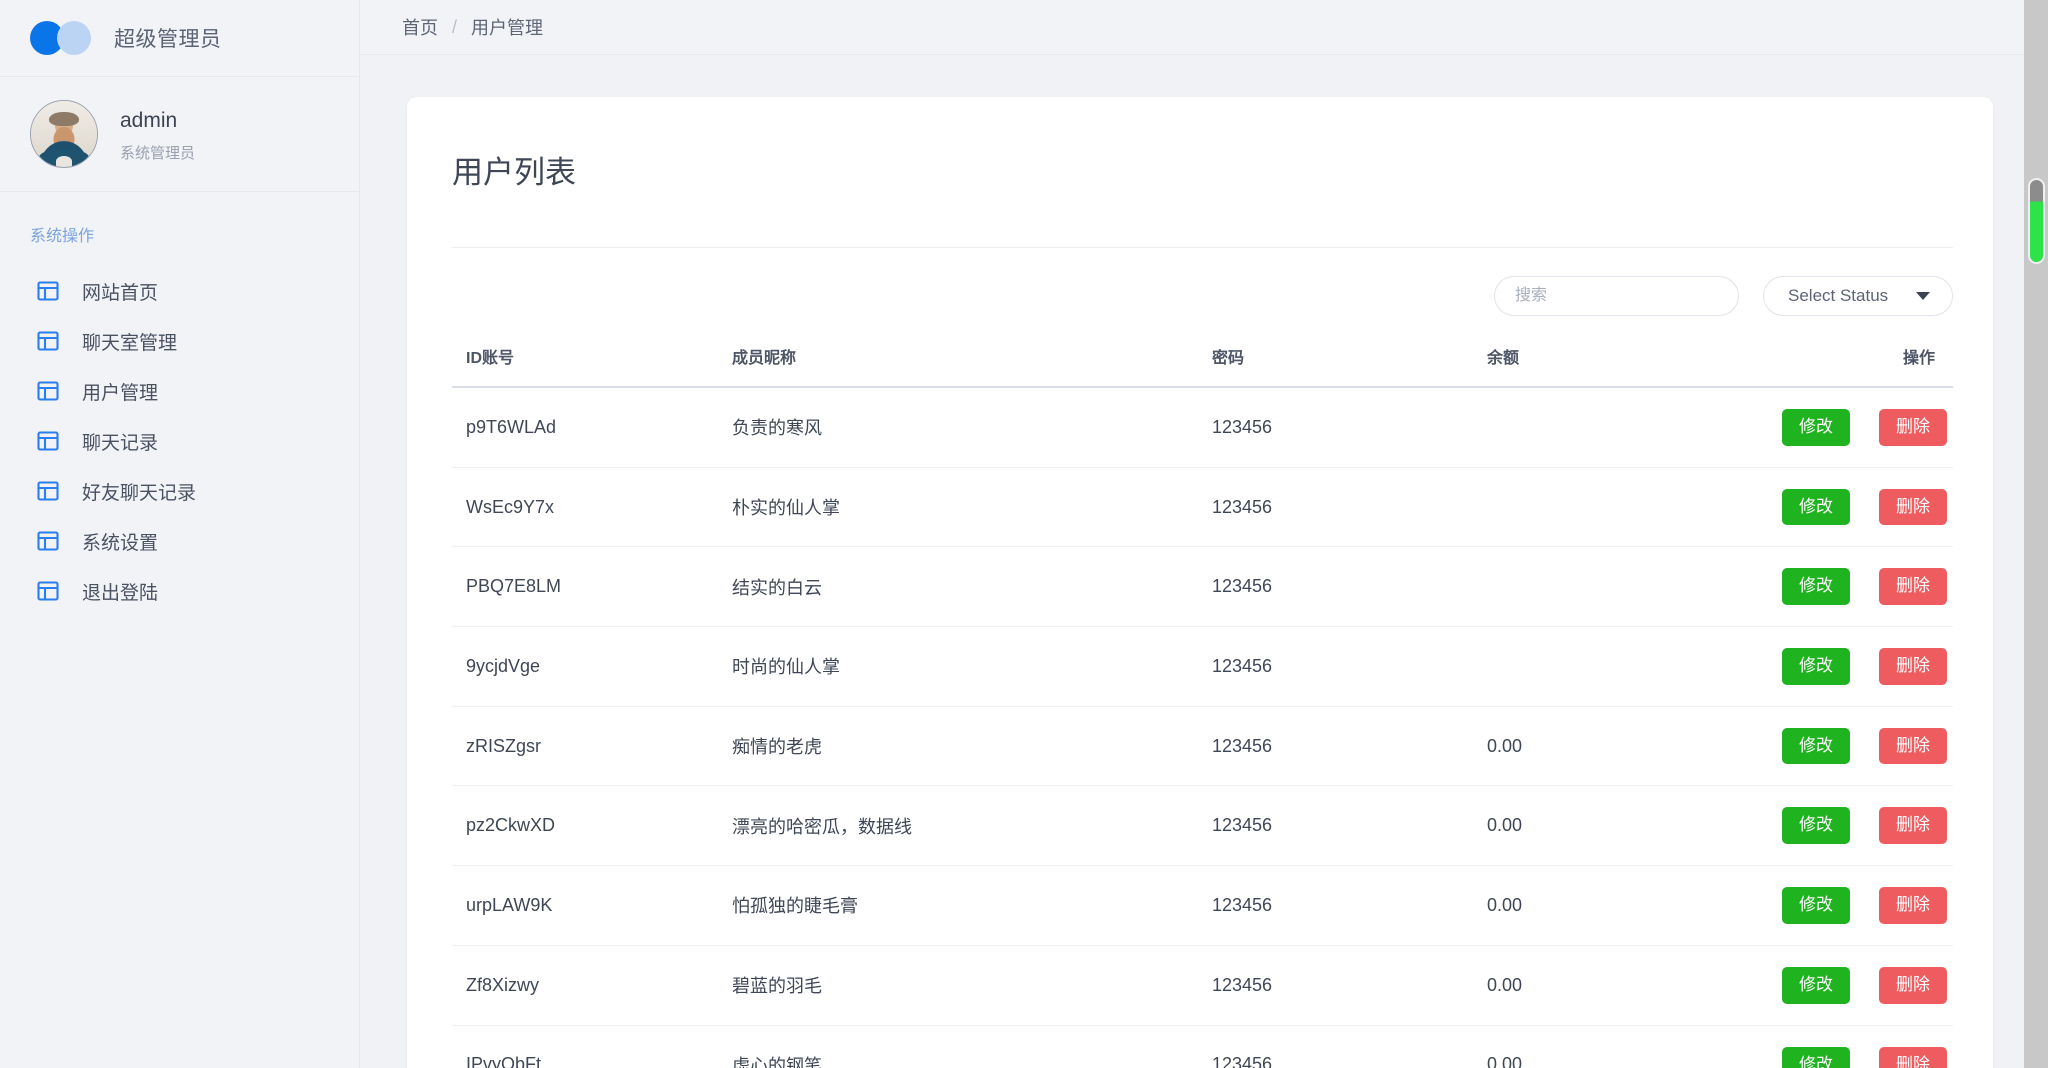  I want to click on cell-nickname: 虚心的钢笔, so click(972, 1046).